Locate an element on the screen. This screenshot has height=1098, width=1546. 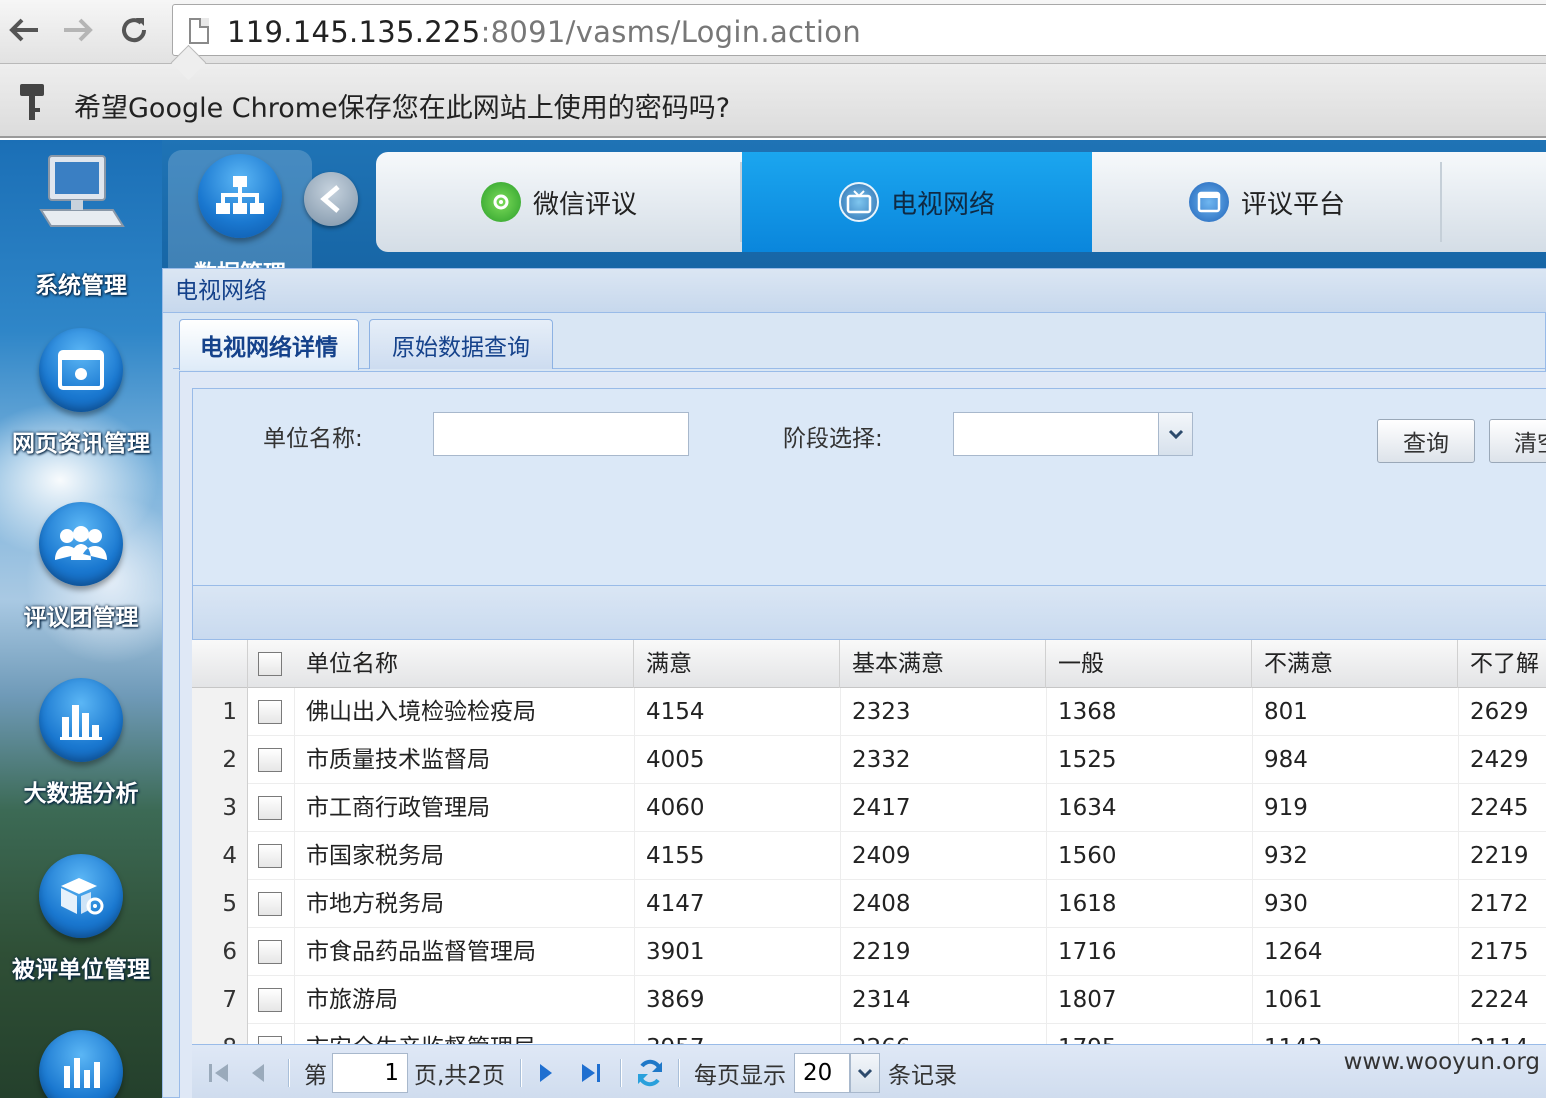
value-cell: 4147 is located at coordinates (675, 904).